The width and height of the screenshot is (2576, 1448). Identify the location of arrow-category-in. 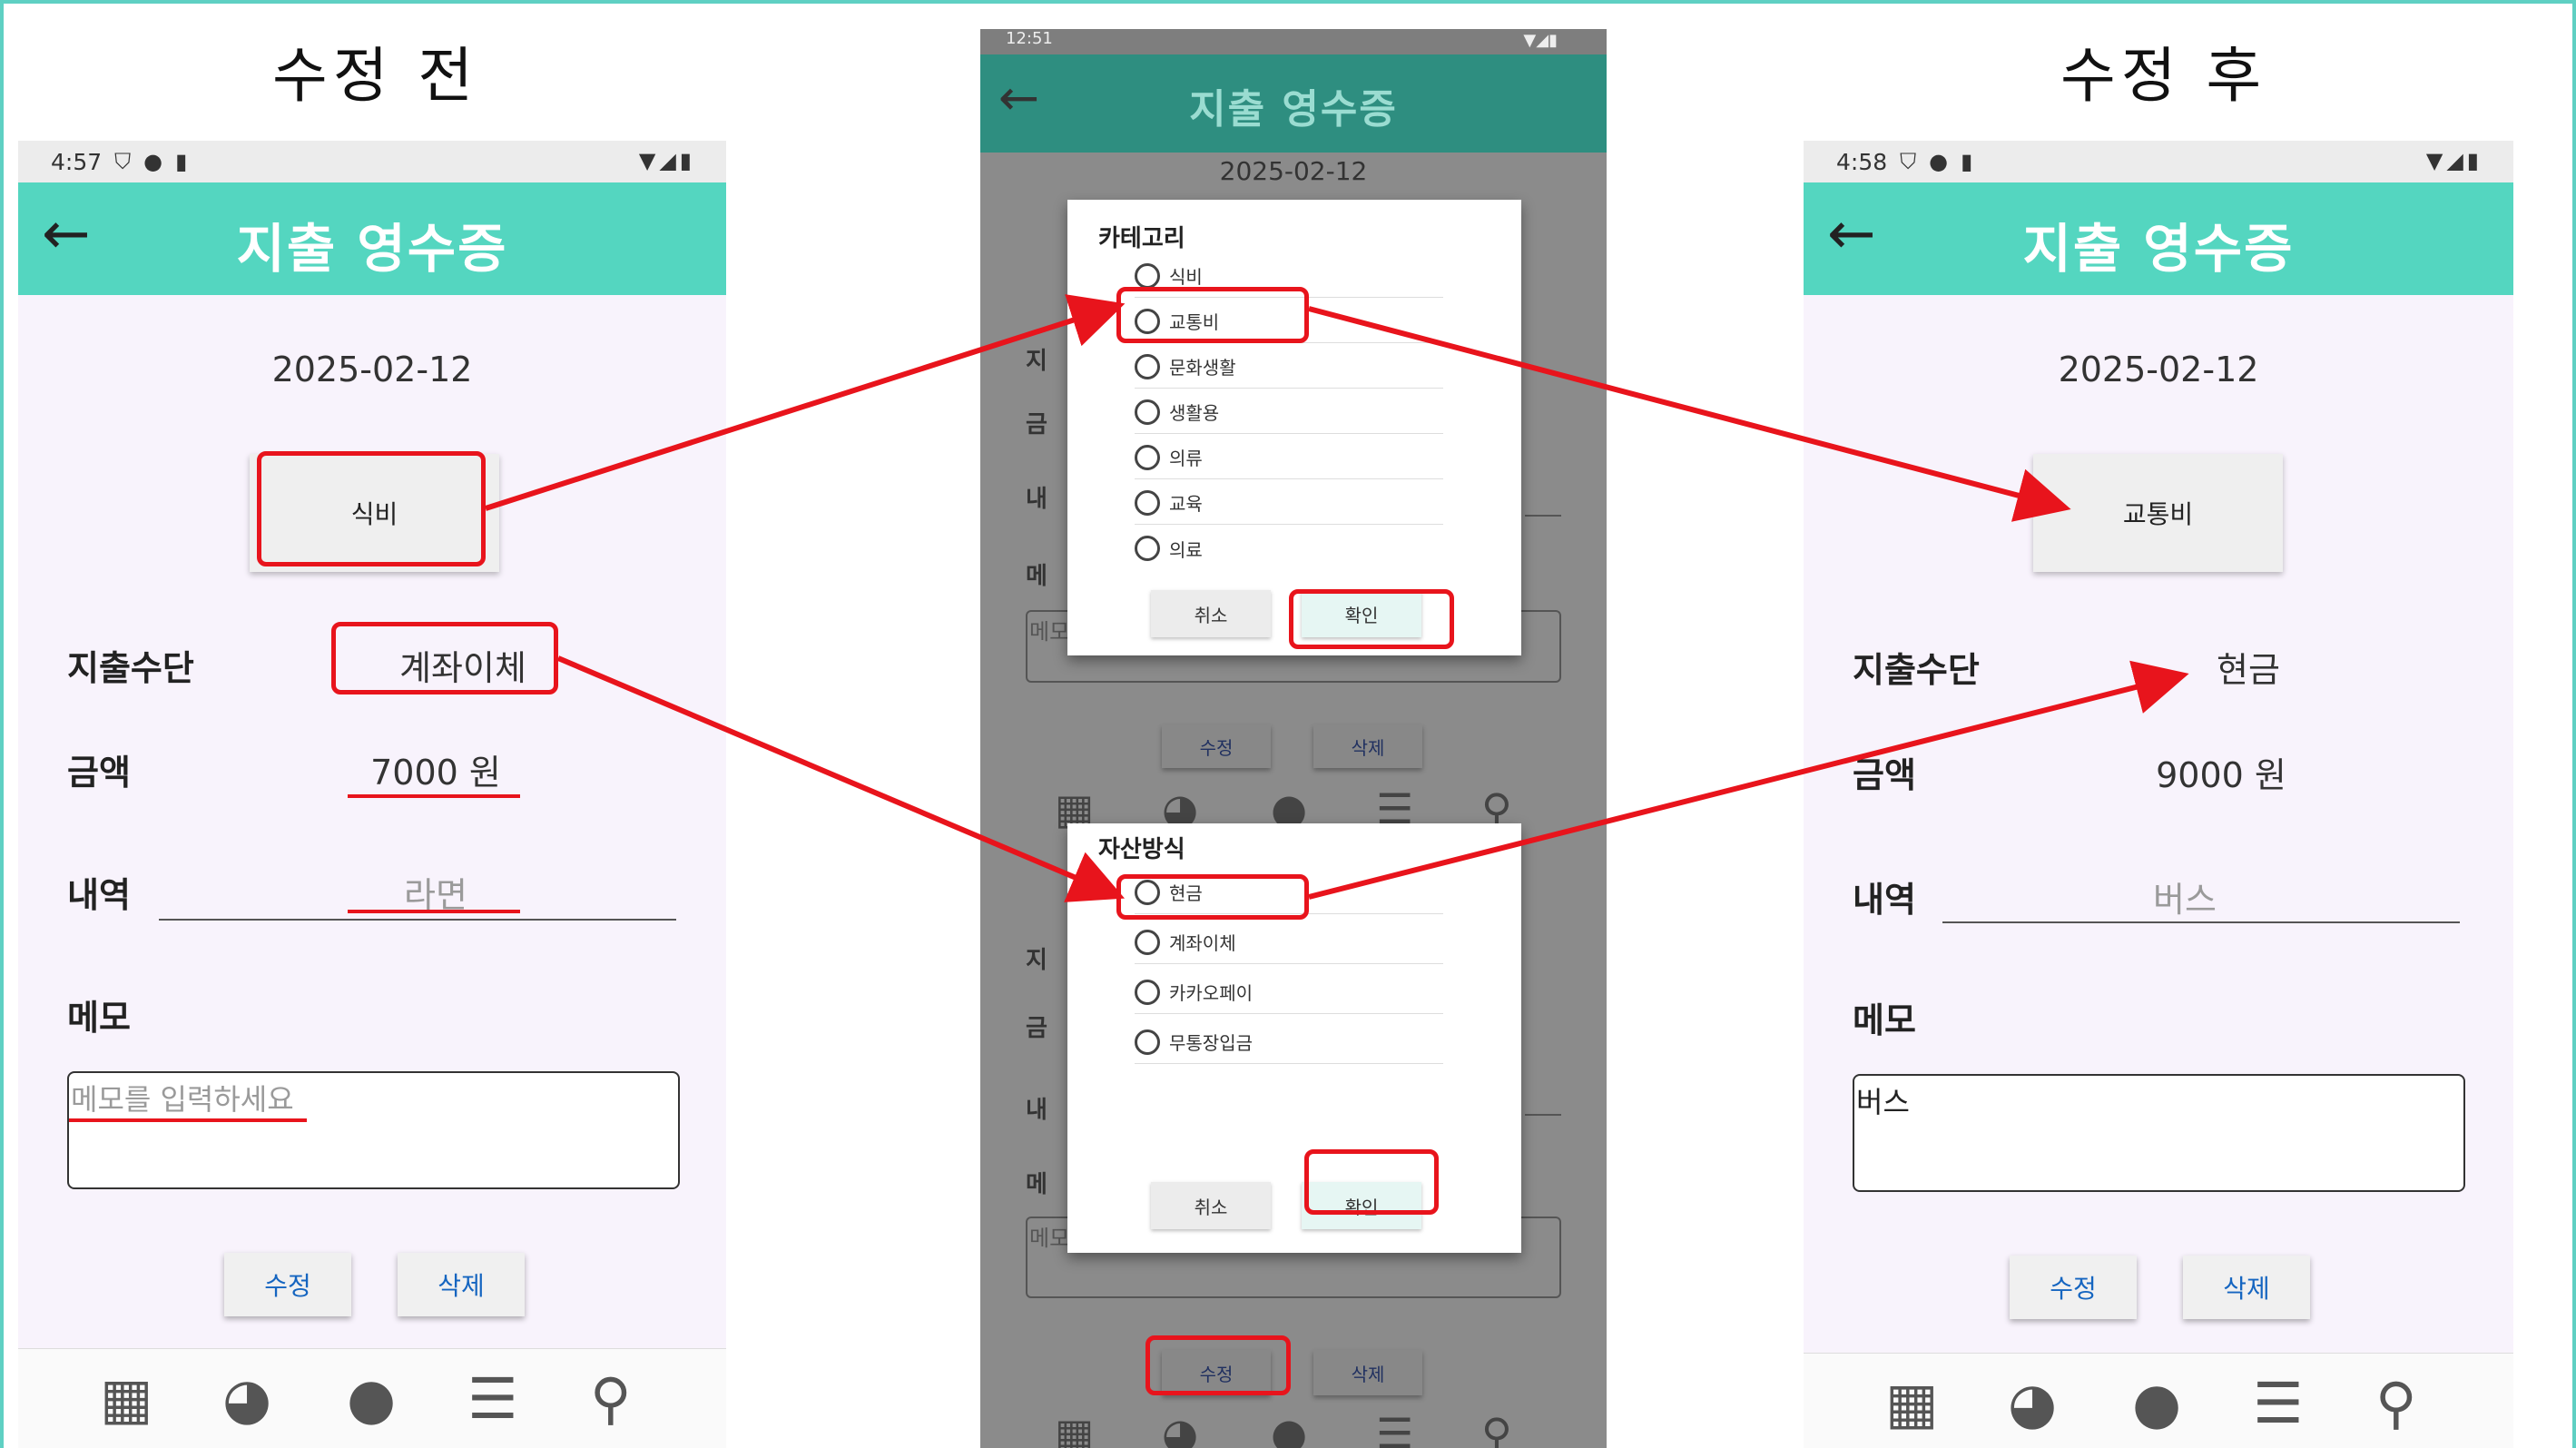
(805, 402).